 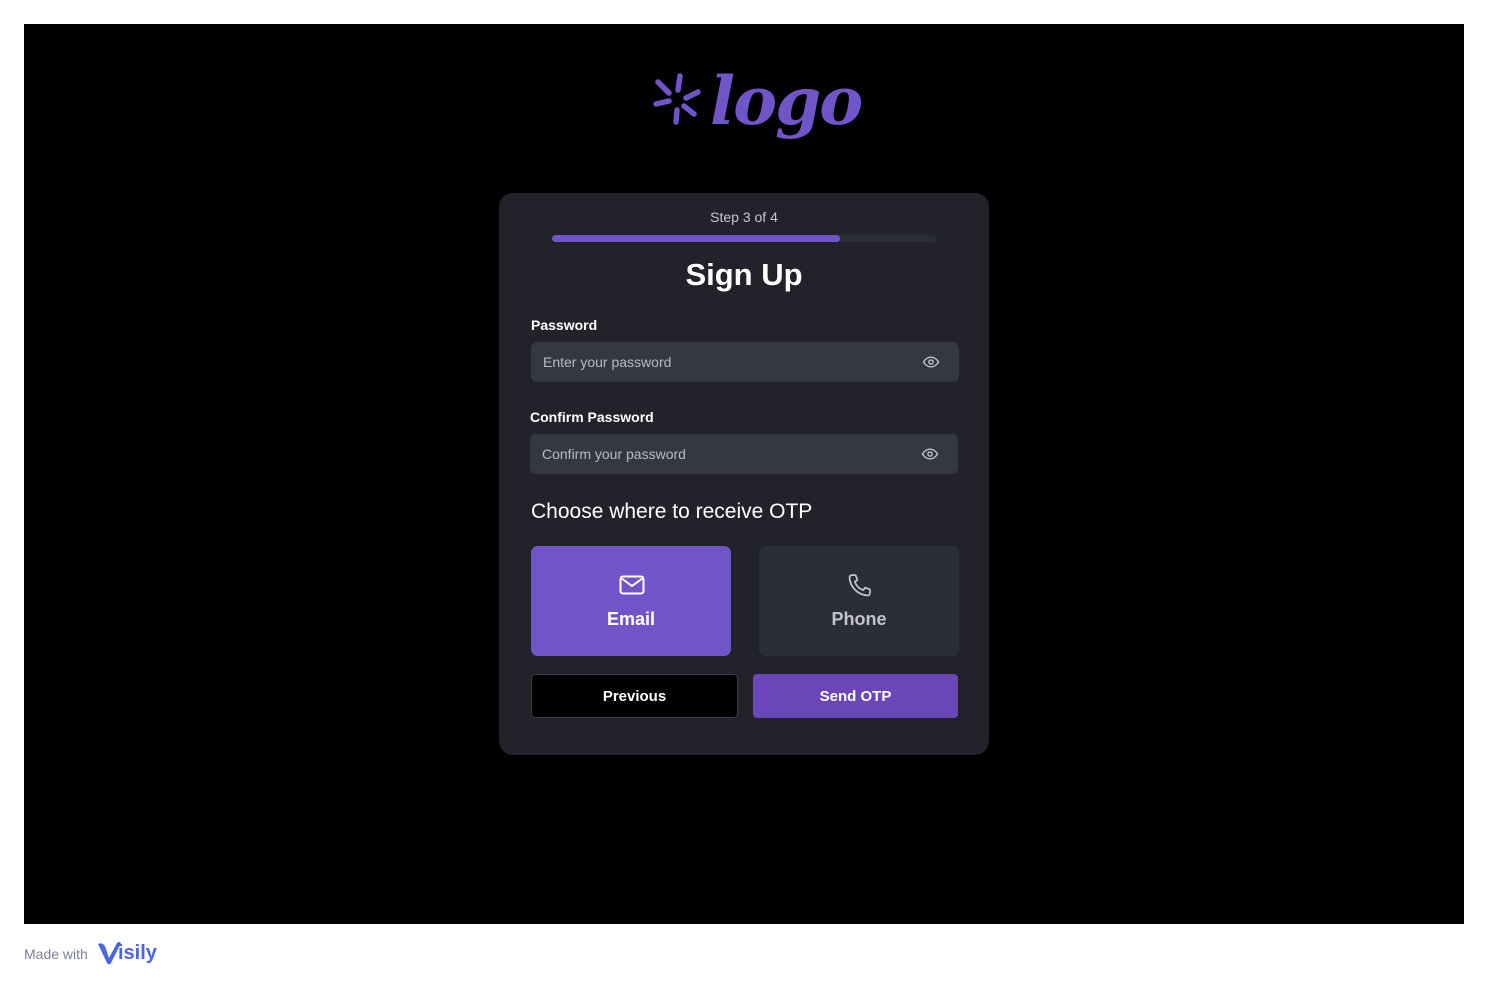 I want to click on made-with-text: Made with, so click(x=56, y=954).